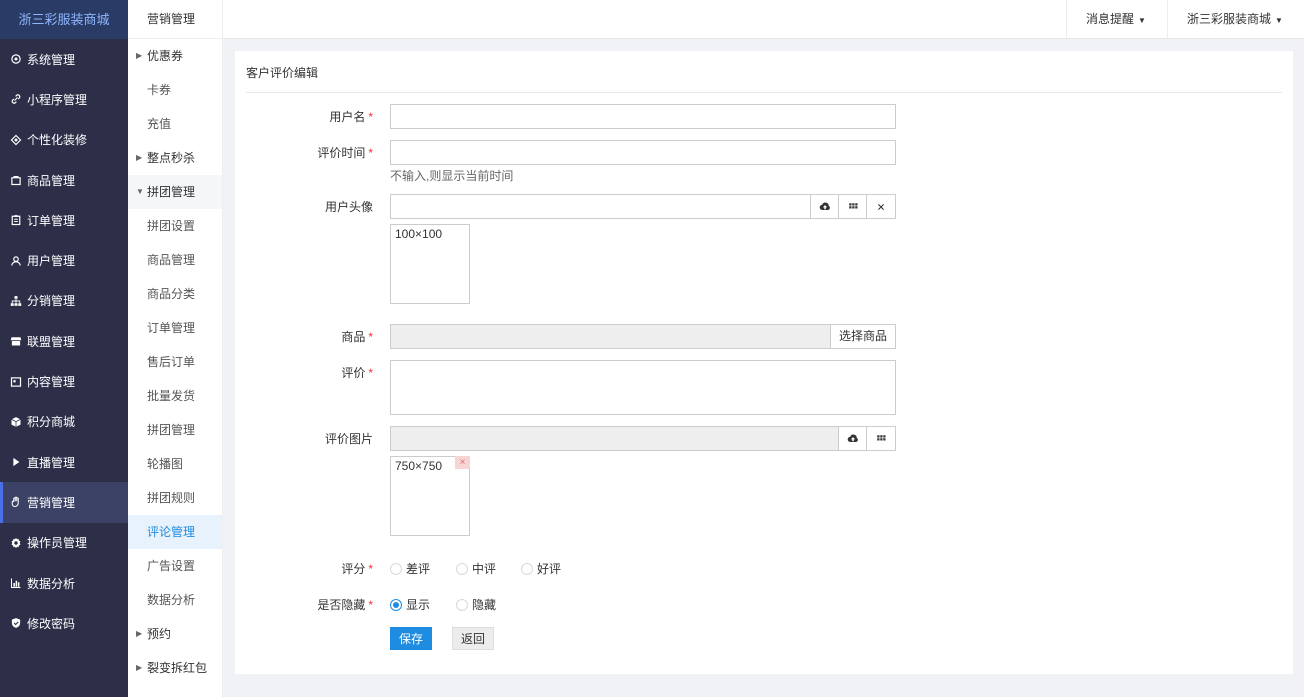 Image resolution: width=1304 pixels, height=697 pixels. I want to click on review-textarea, so click(643, 387).